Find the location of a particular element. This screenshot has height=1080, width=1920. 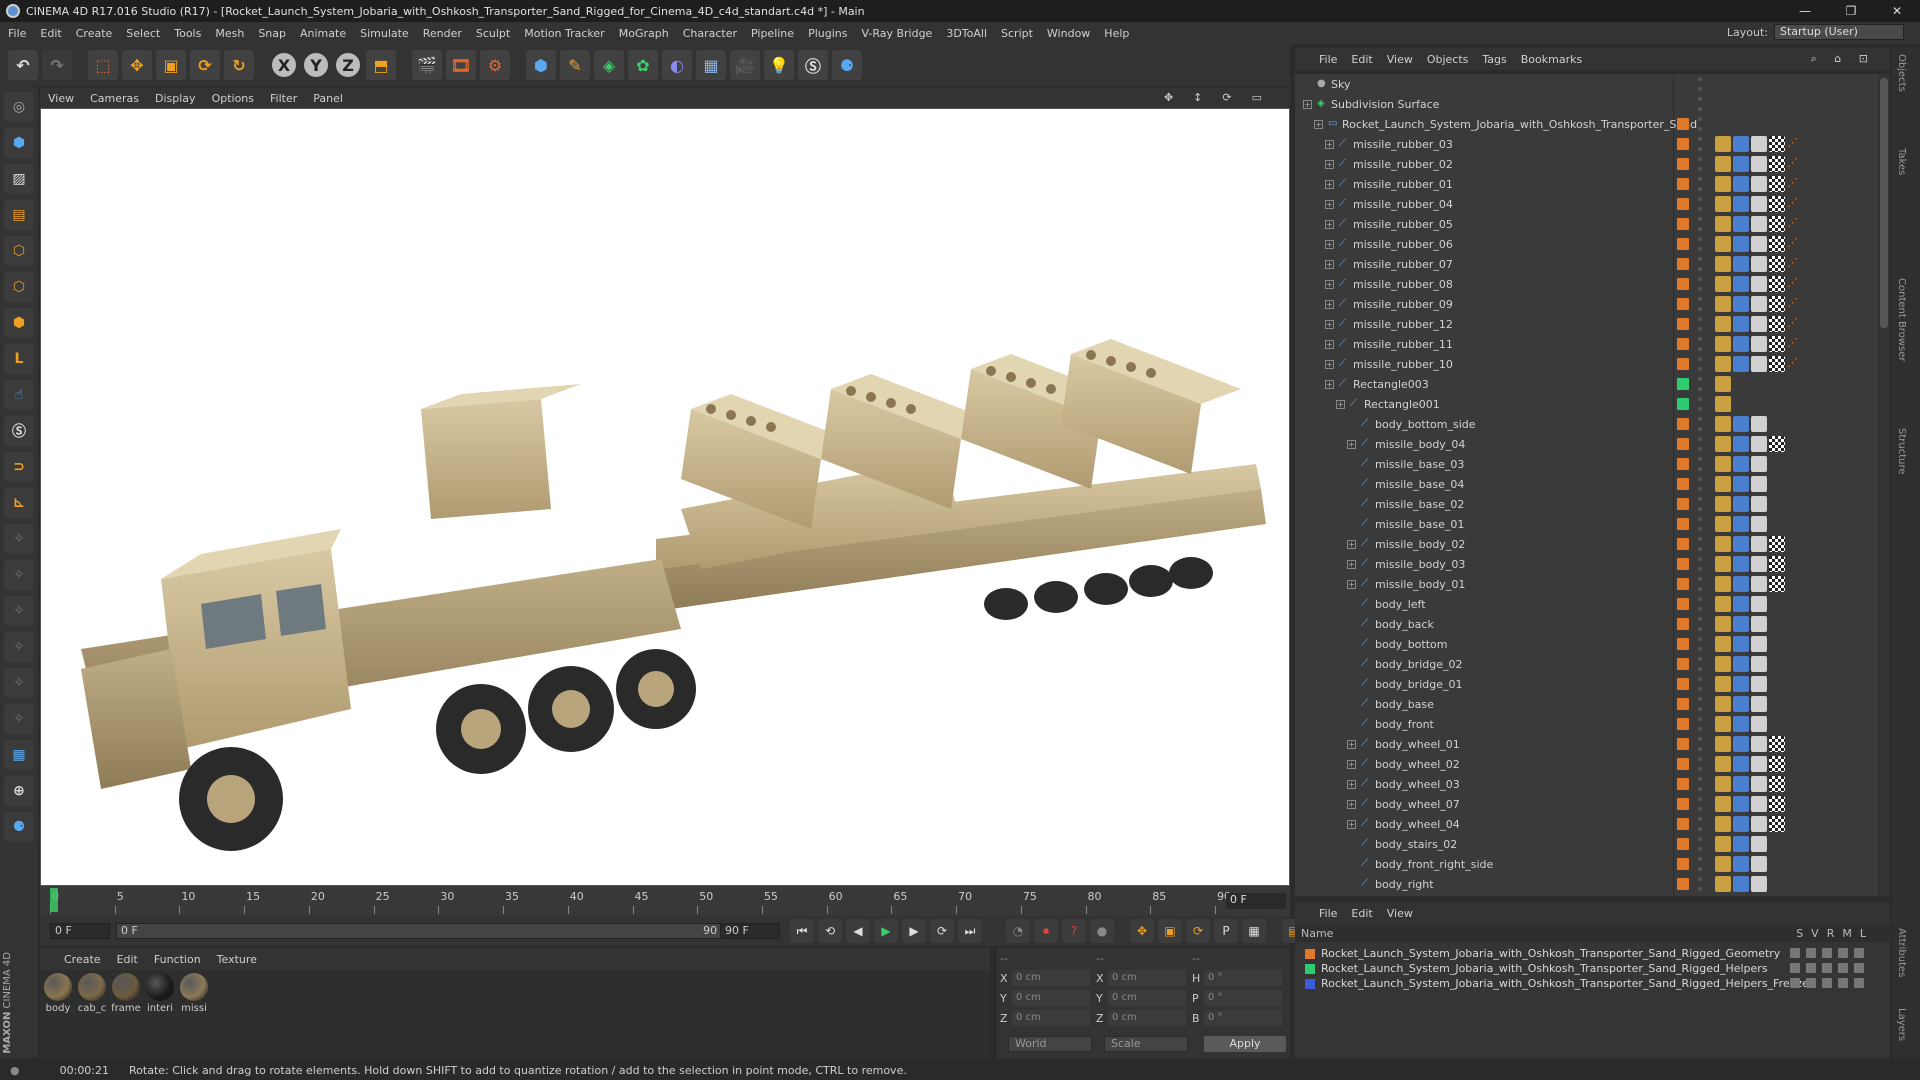

menu-script: Script is located at coordinates (1017, 33).